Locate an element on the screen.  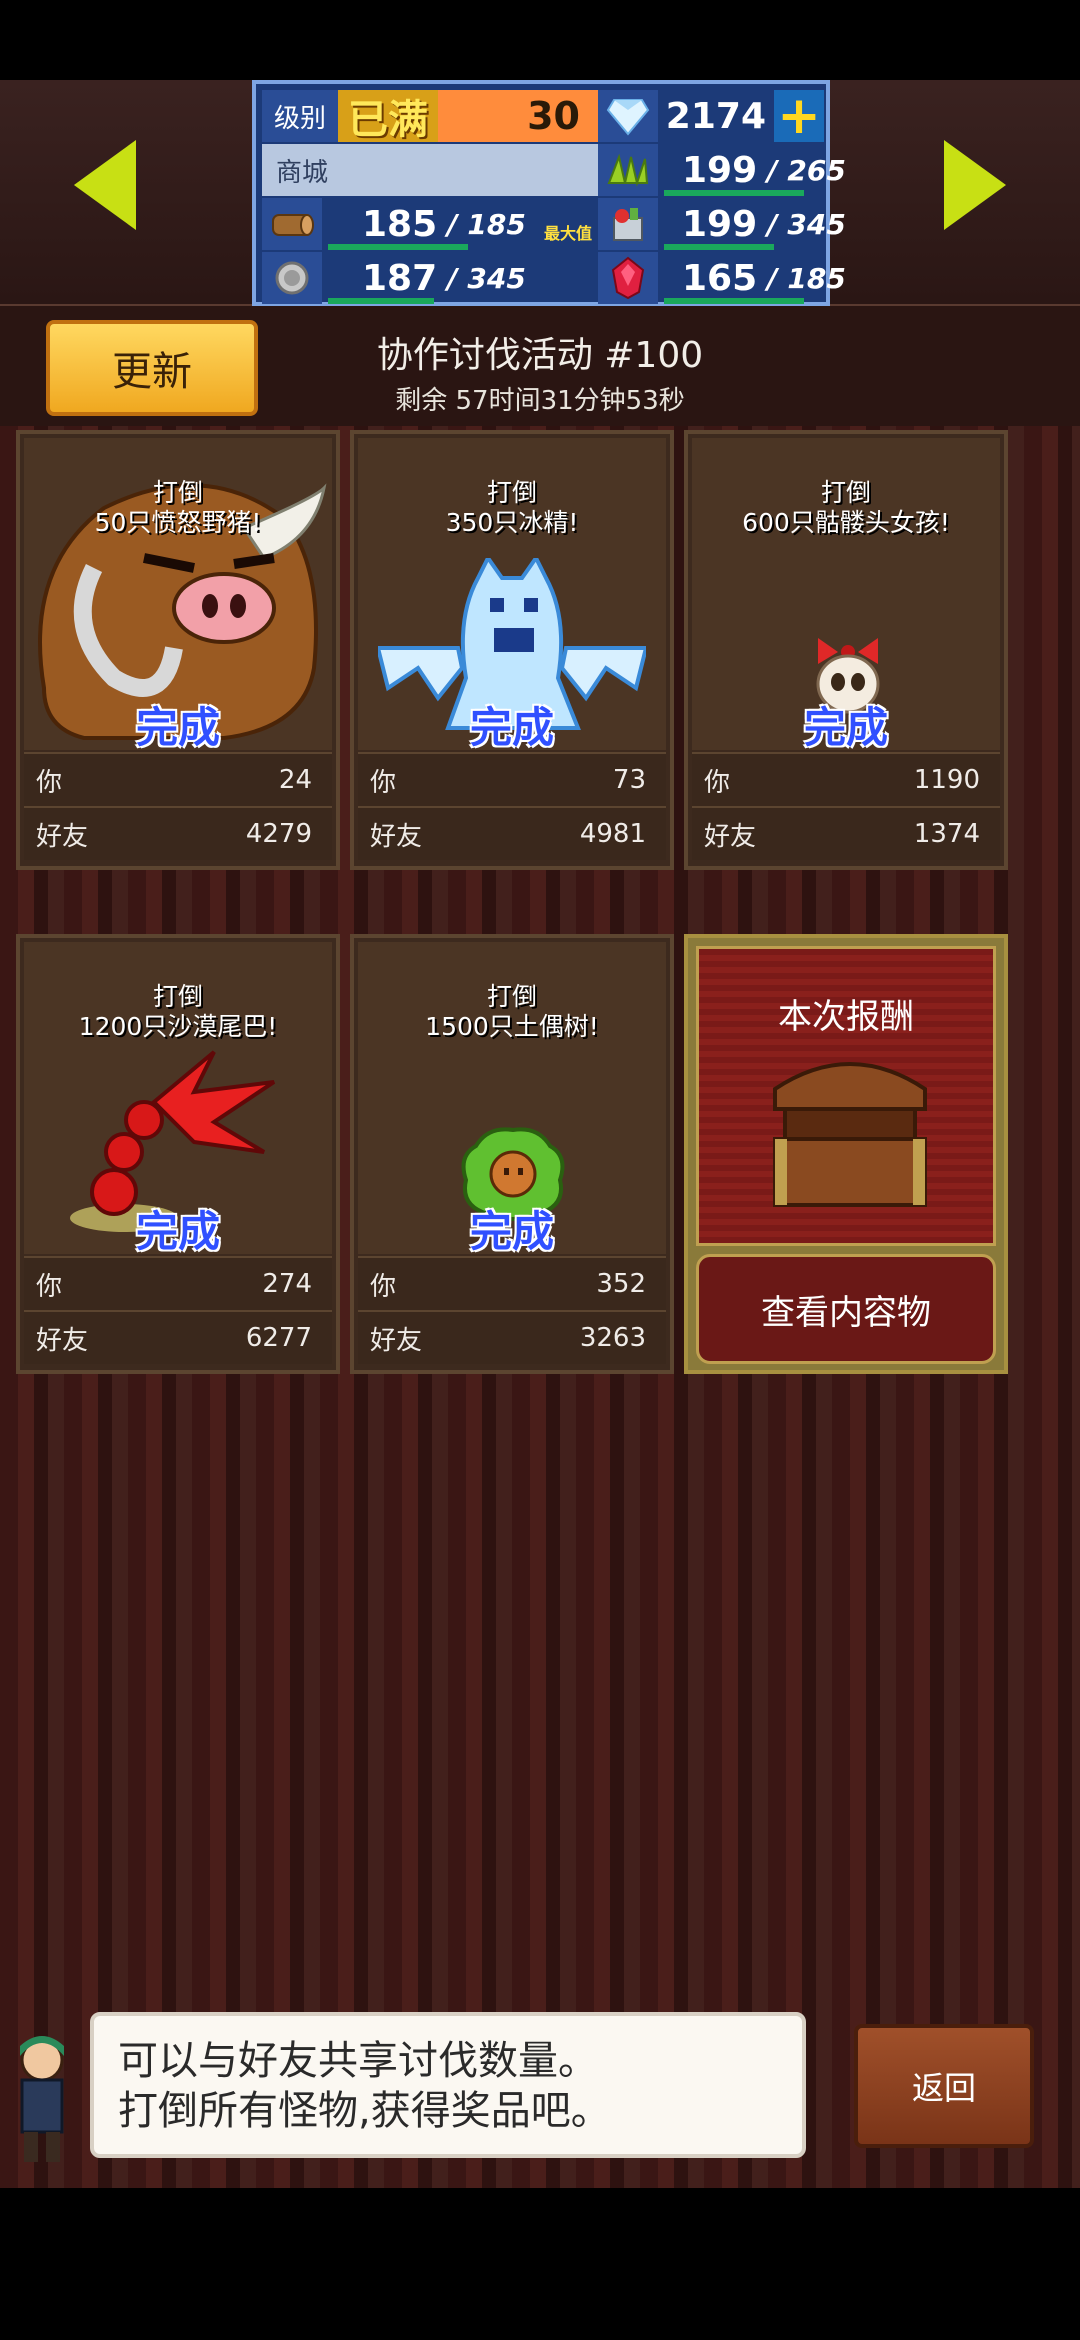
card-image: 打倒 1200只沙漠尾巴! 完成 is located at coordinates (178, 1098).